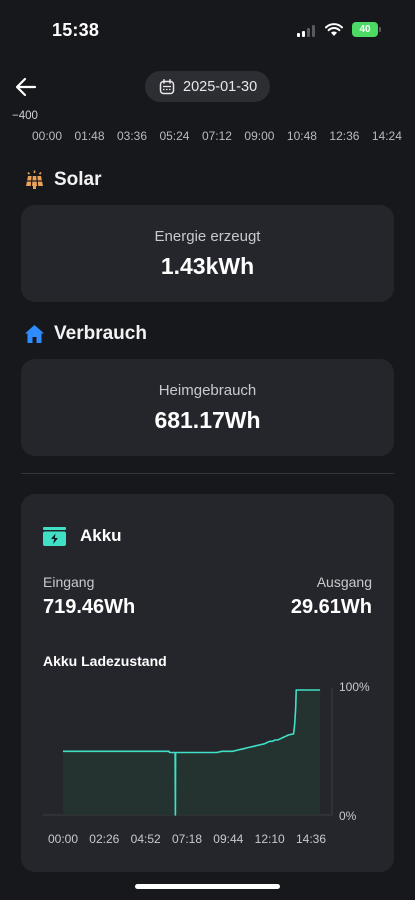 The width and height of the screenshot is (415, 900). Describe the element at coordinates (34, 179) in the screenshot. I see `solar-panel-icon` at that location.